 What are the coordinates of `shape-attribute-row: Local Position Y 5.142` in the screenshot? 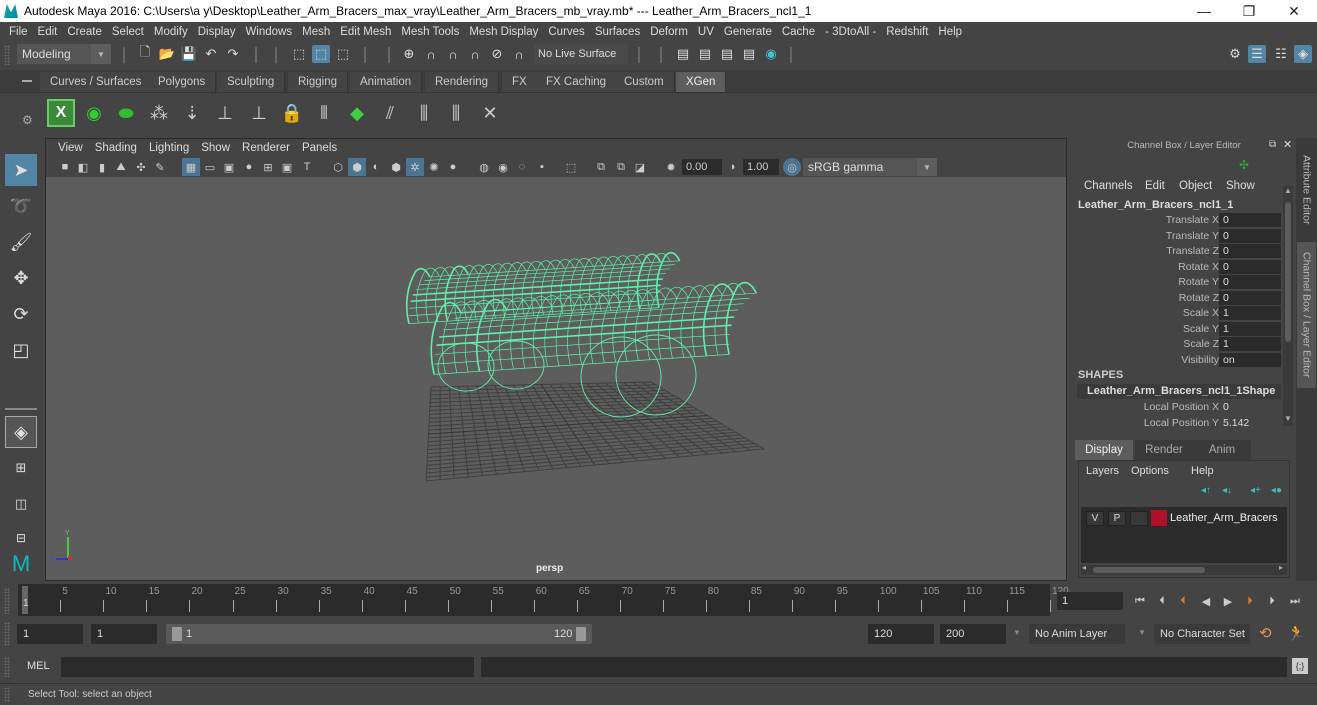 It's located at (1177, 423).